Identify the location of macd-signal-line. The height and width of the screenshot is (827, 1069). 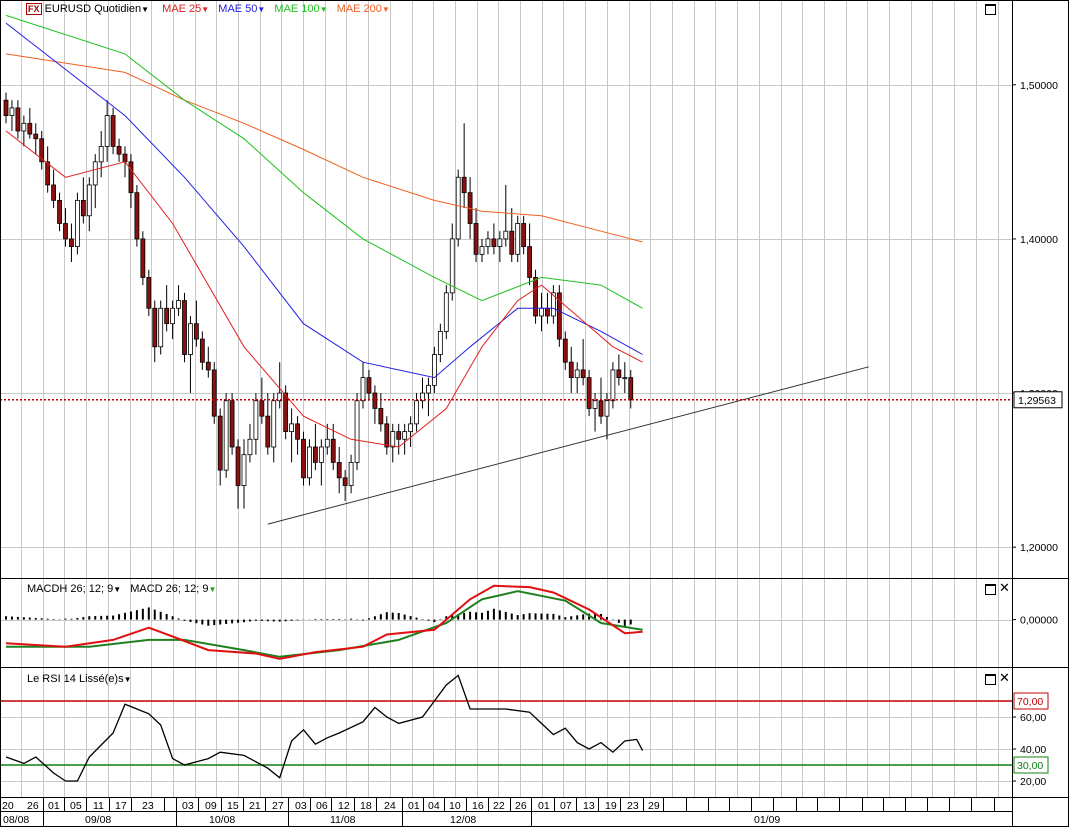
(324, 624).